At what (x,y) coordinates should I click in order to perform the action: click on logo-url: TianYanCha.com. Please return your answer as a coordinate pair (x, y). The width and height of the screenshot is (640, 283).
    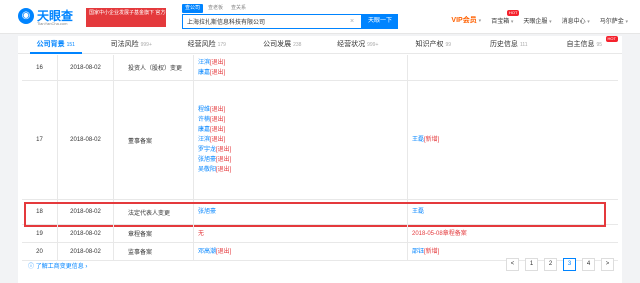
    Looking at the image, I should click on (52, 23).